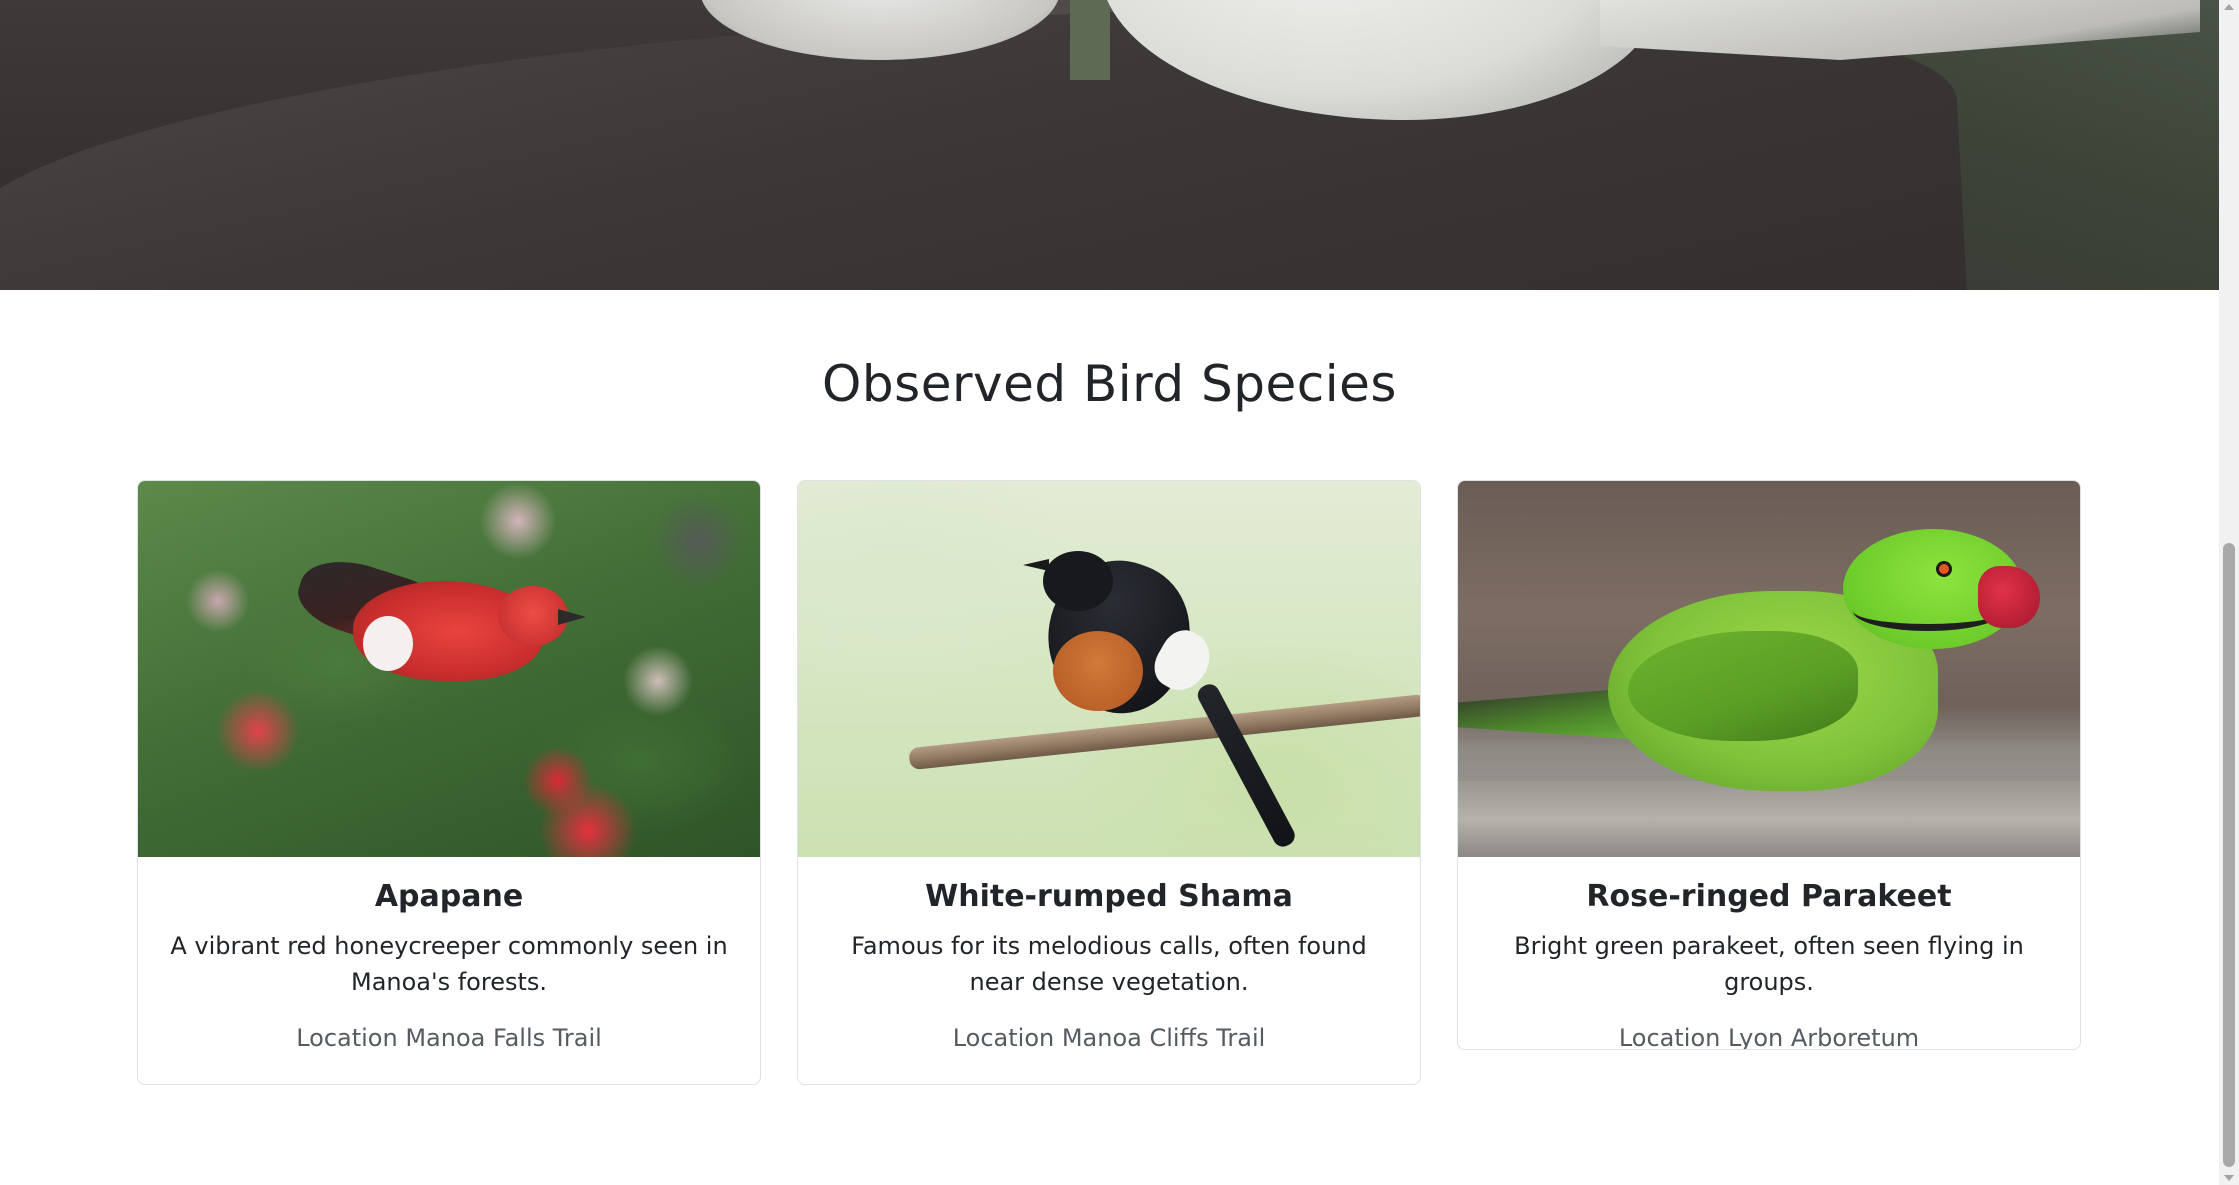 This screenshot has height=1185, width=2239. I want to click on shama-belly, so click(1098, 671).